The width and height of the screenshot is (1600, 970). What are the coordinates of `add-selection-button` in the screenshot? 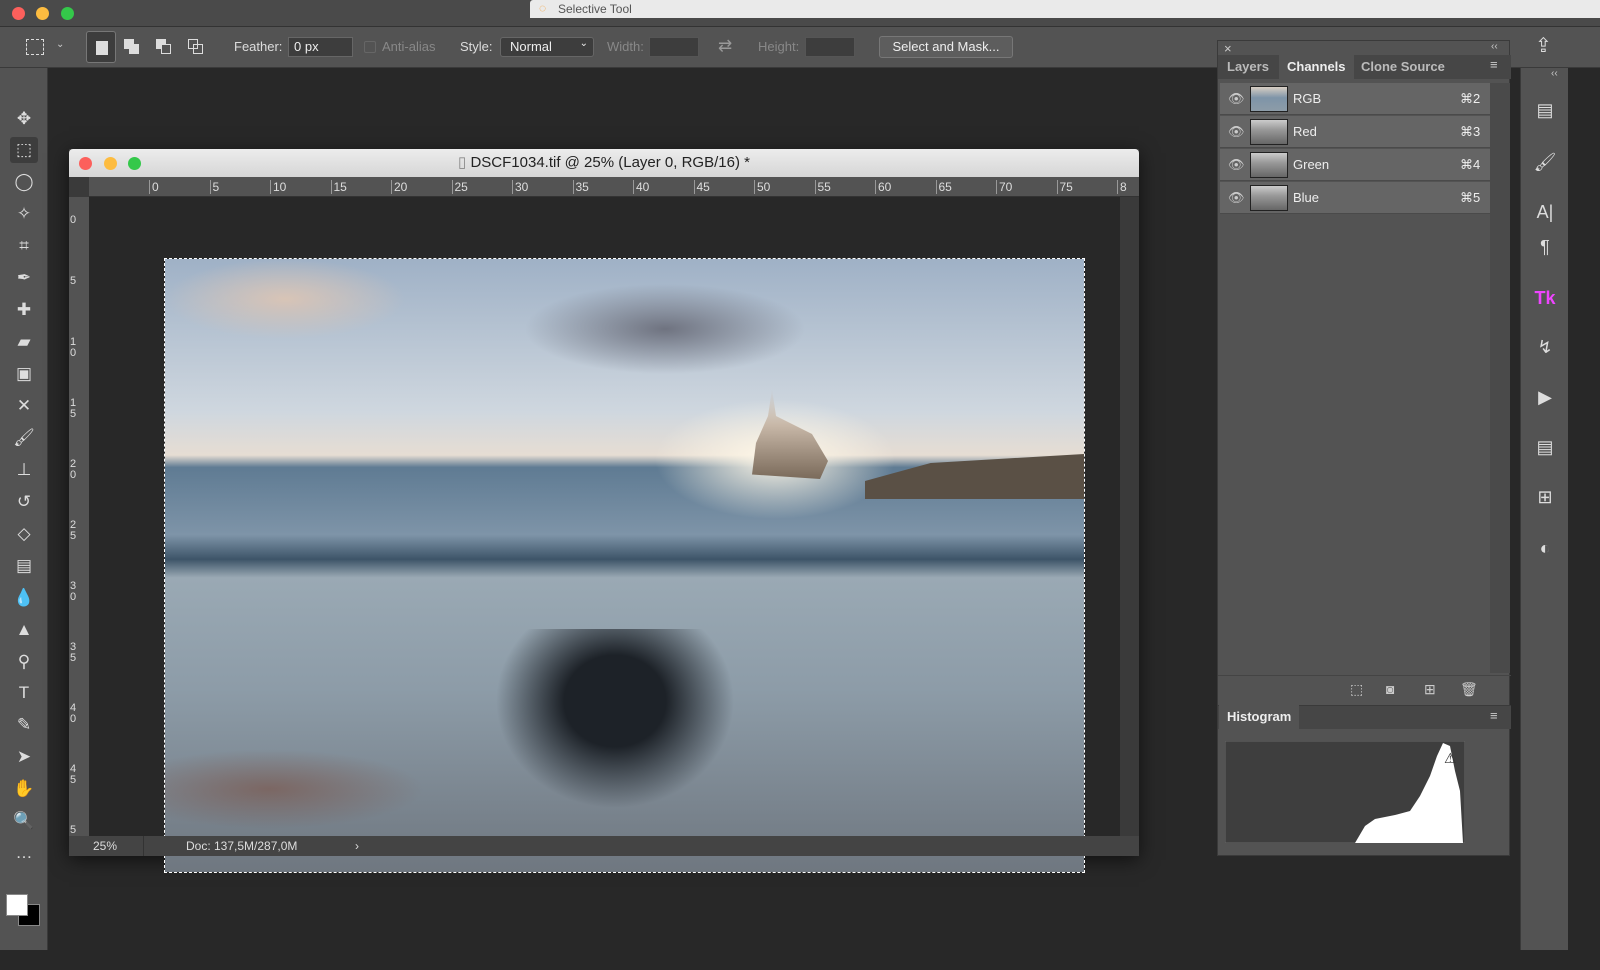 It's located at (132, 47).